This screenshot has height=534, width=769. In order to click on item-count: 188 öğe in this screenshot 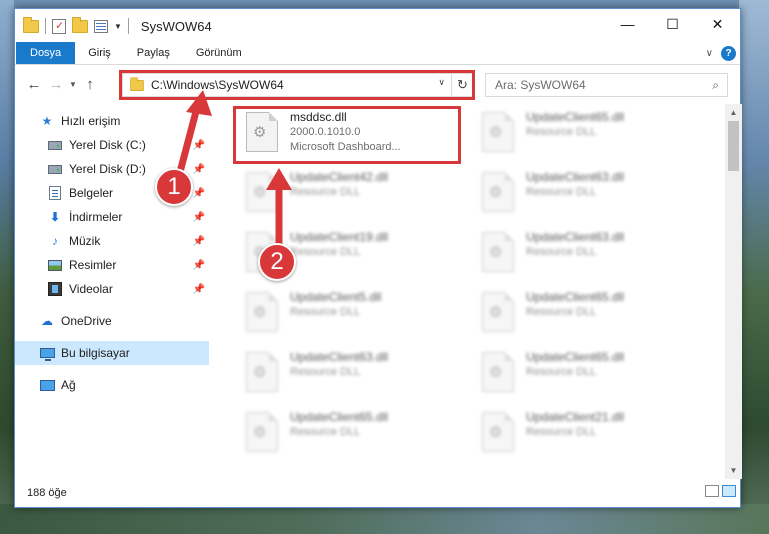, I will do `click(47, 493)`.